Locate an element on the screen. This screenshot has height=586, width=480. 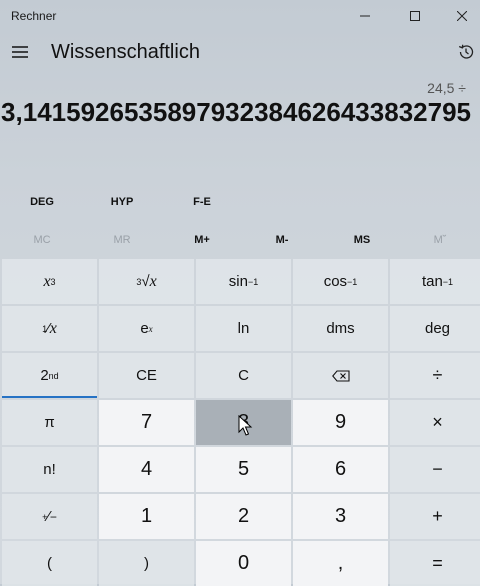
exp-key: ex is located at coordinates (146, 328).